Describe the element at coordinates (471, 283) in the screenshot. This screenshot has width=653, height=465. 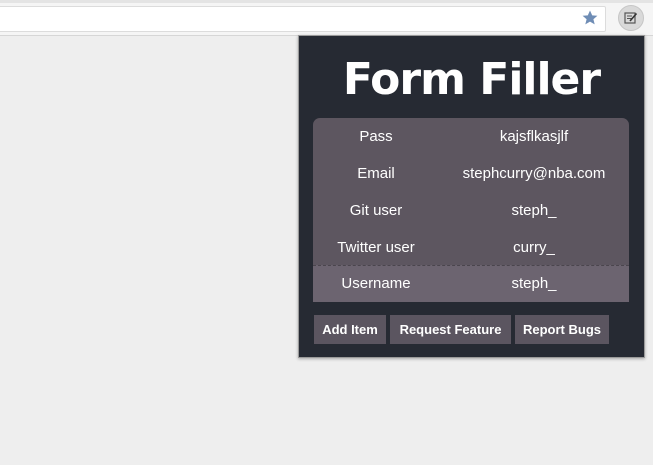
I see `table-row-selected: Username steph_` at that location.